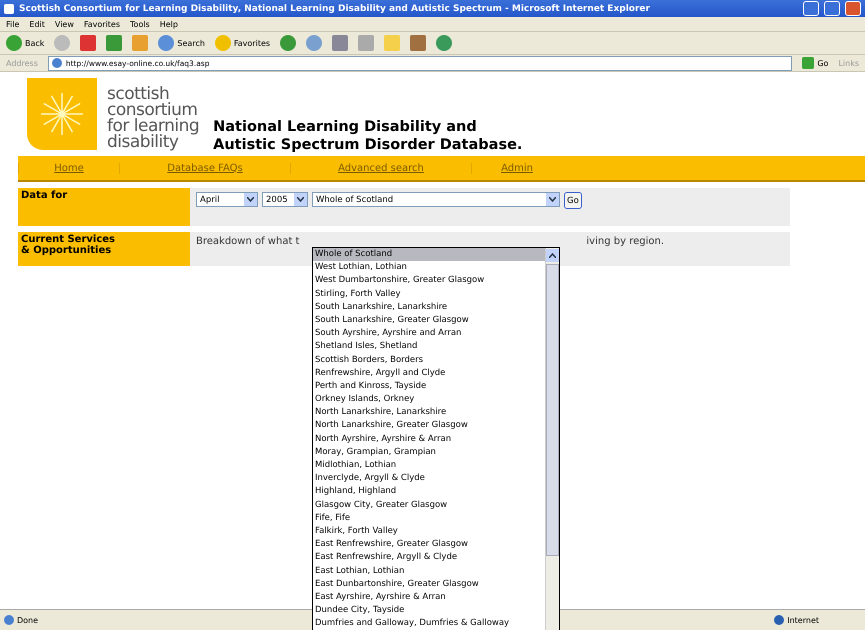 The width and height of the screenshot is (865, 630). I want to click on dropdown-option: Moray, Grampian, Grampian, so click(429, 452).